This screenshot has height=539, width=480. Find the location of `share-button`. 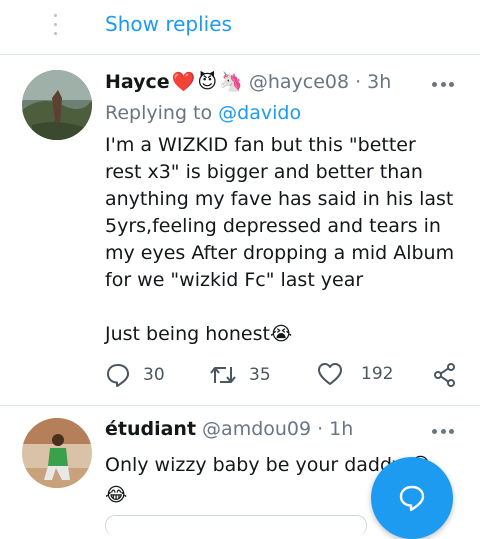

share-button is located at coordinates (451, 375).